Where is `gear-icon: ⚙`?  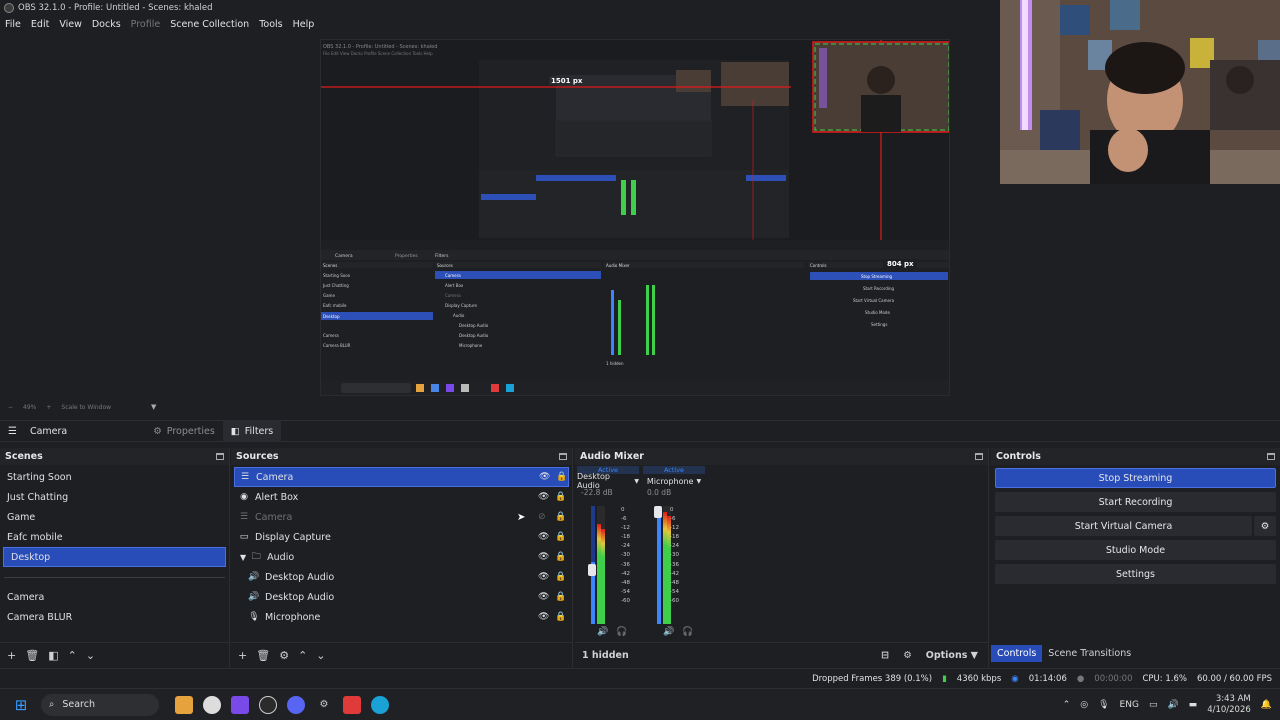 gear-icon: ⚙ is located at coordinates (284, 655).